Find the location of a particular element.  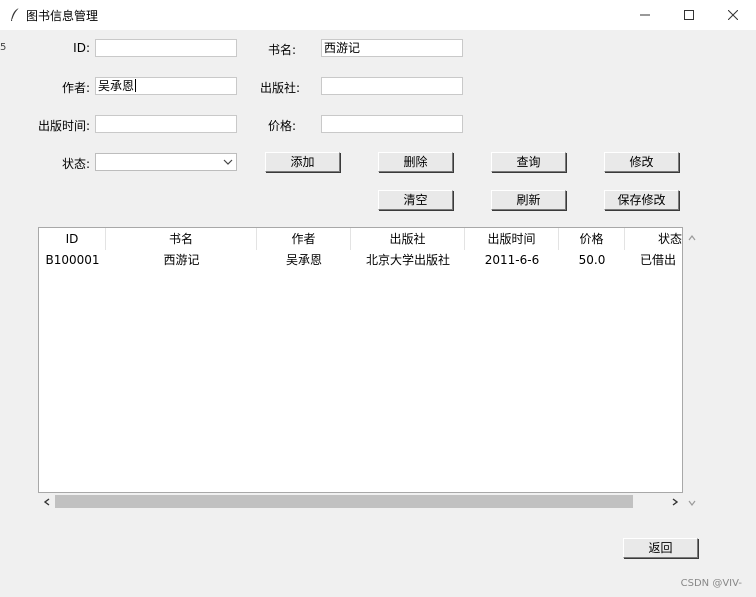

author-value: 吴承恩 is located at coordinates (116, 86).